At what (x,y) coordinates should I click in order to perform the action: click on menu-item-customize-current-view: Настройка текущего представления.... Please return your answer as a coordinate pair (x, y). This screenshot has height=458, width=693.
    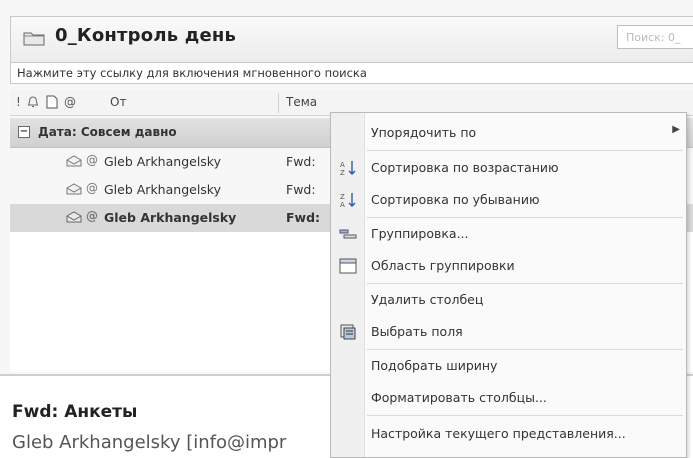
    Looking at the image, I should click on (509, 434).